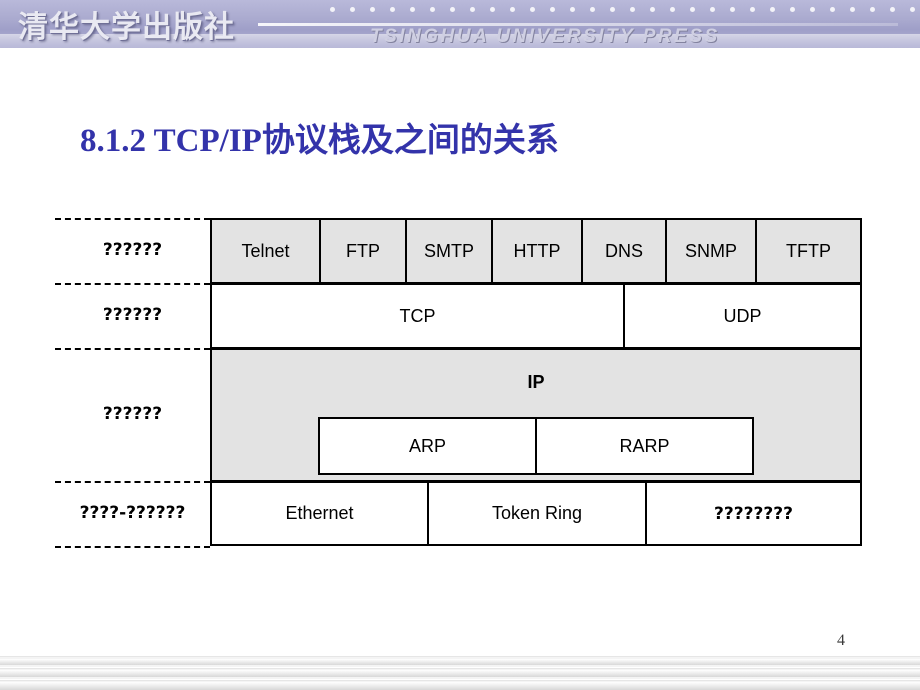  I want to click on protocol-cell-ethernet: Ethernet, so click(319, 513).